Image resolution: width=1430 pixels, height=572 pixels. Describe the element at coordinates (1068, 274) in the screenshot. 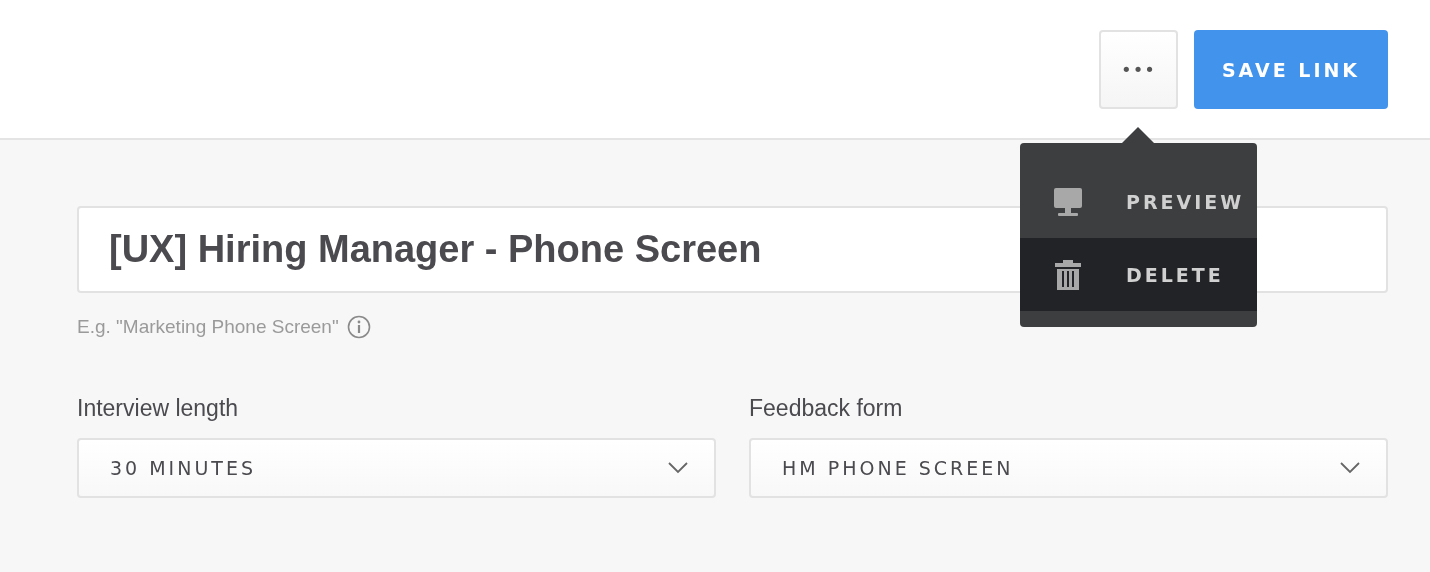

I see `trash-icon` at that location.